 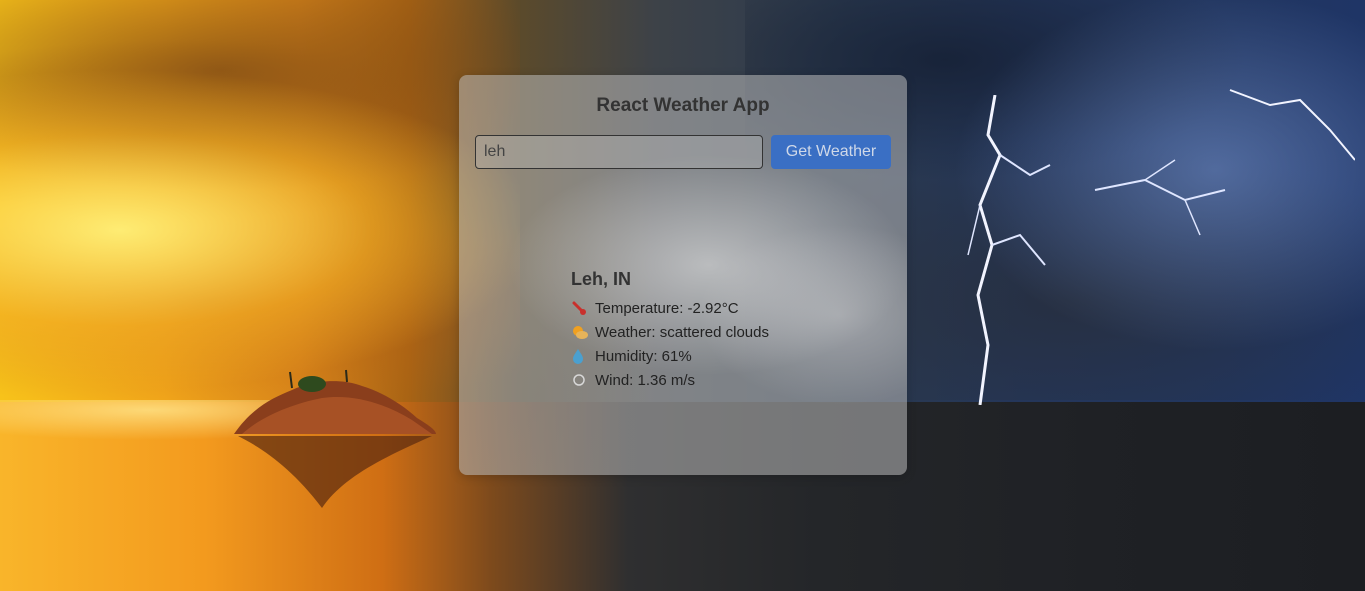 What do you see at coordinates (645, 380) in the screenshot?
I see `wind-text: Wind: 1.36 m/s` at bounding box center [645, 380].